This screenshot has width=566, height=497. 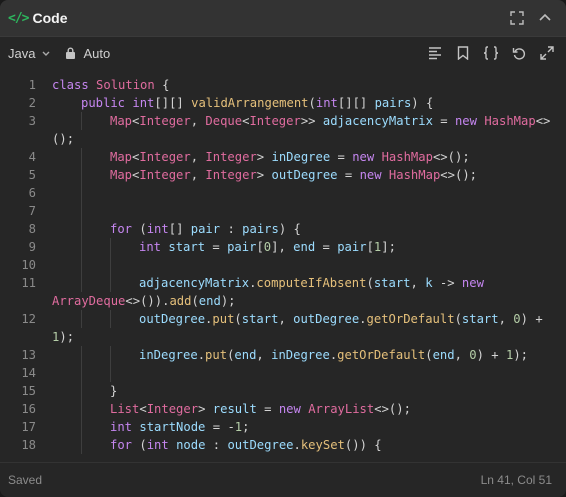 What do you see at coordinates (32, 175) in the screenshot?
I see `line-number: 5` at bounding box center [32, 175].